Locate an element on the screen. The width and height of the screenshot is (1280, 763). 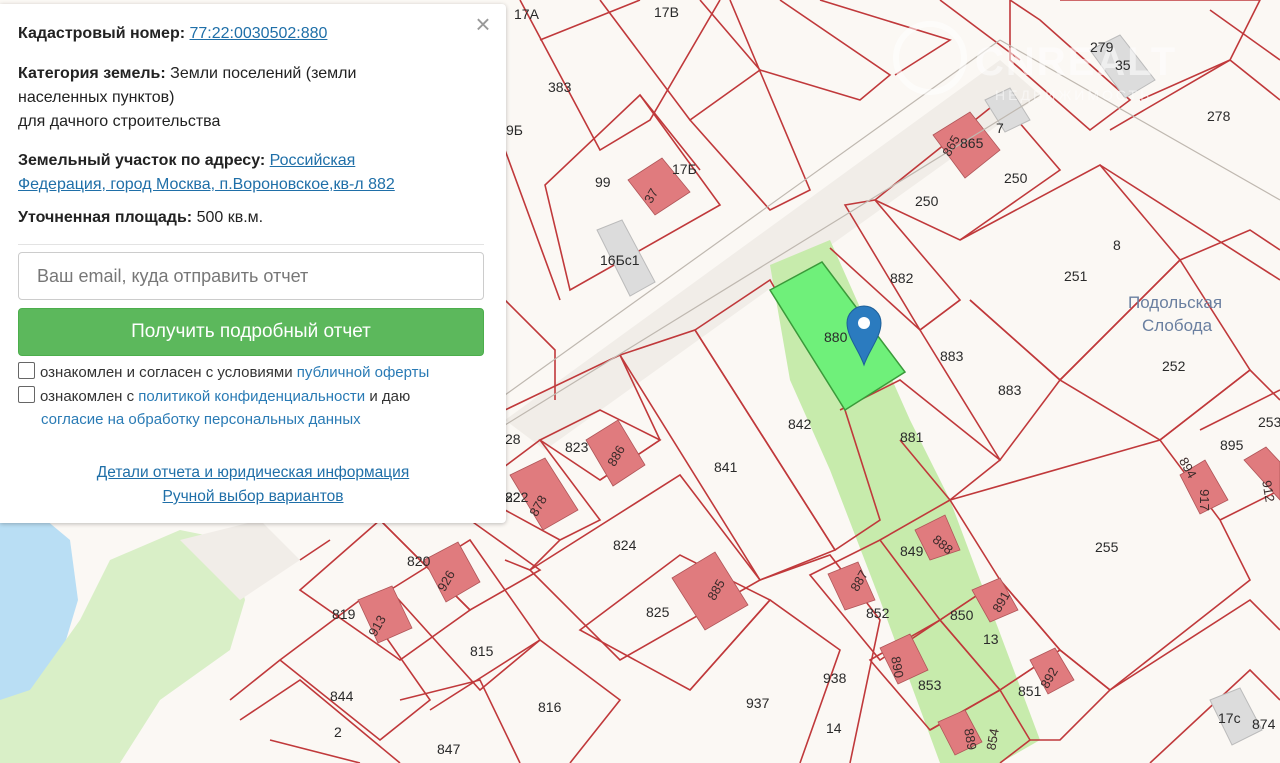
plot-label: 853 is located at coordinates (930, 685).